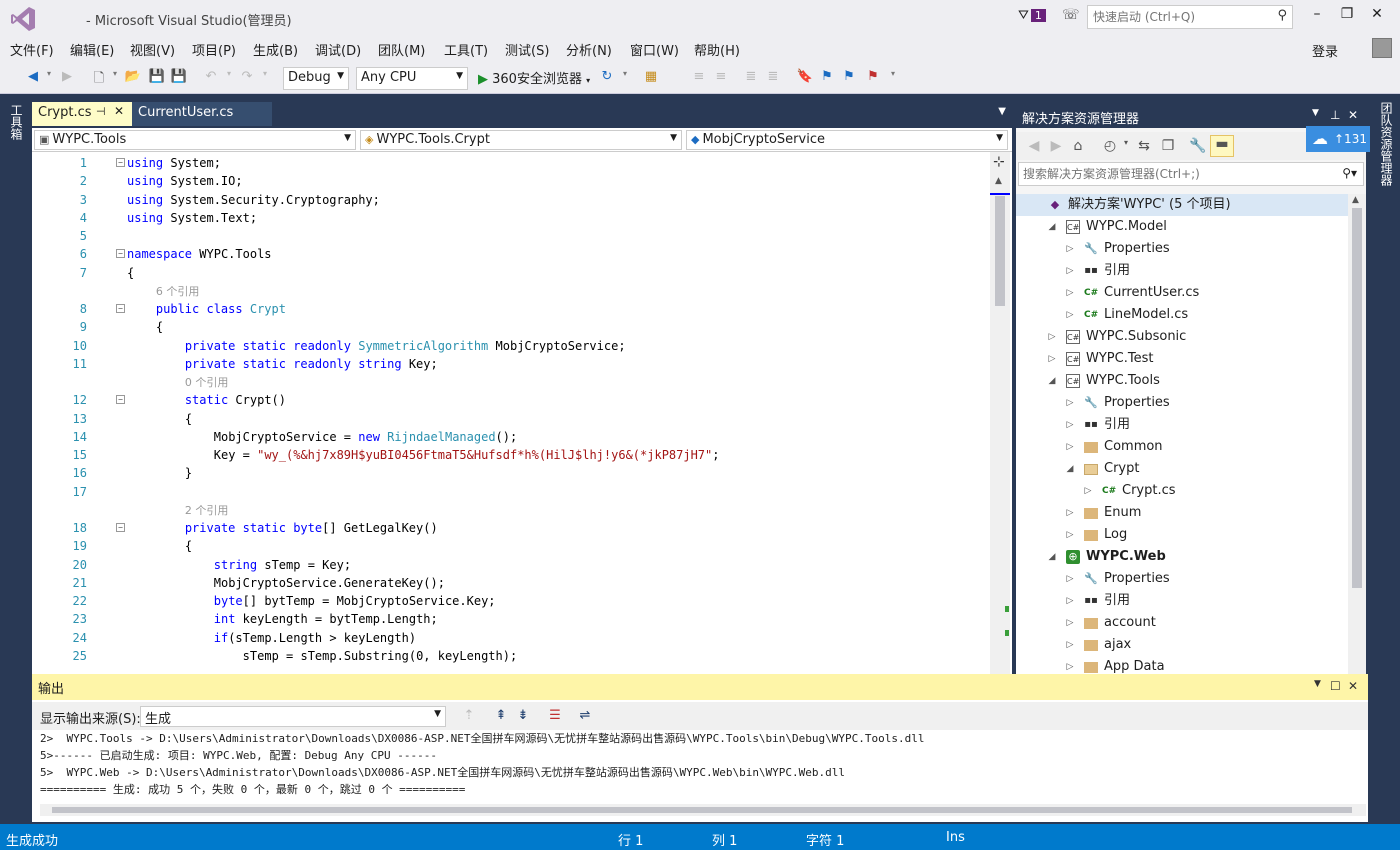  I want to click on tree-item: ▷ account, so click(1182, 623).